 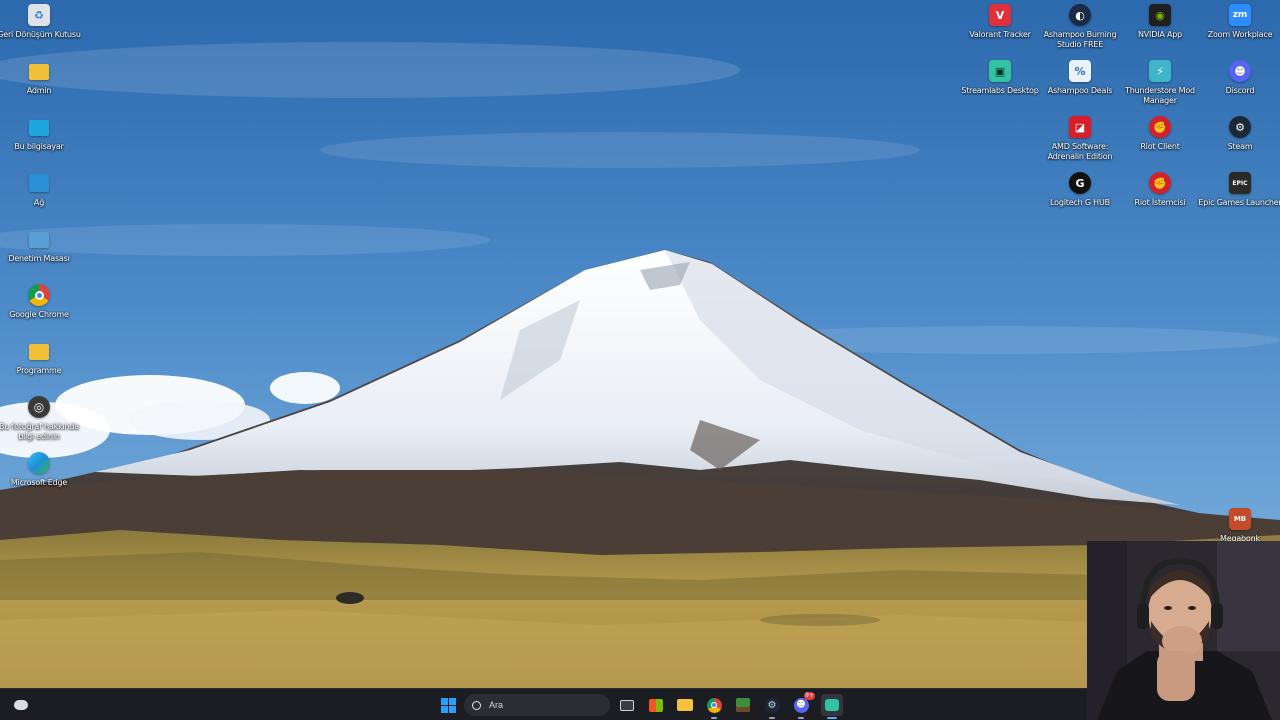 I want to click on network-icon, so click(x=39, y=183).